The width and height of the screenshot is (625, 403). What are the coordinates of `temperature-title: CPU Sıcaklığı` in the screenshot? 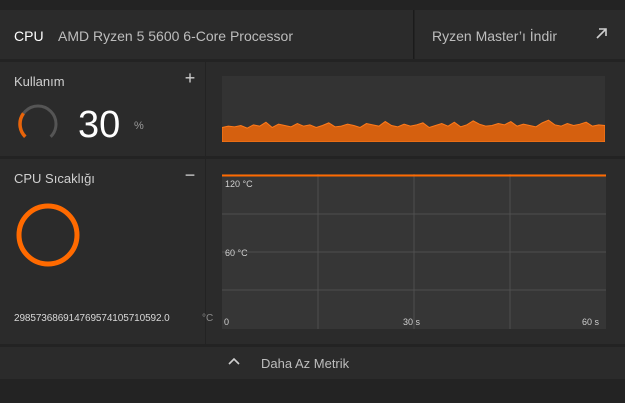 It's located at (54, 178).